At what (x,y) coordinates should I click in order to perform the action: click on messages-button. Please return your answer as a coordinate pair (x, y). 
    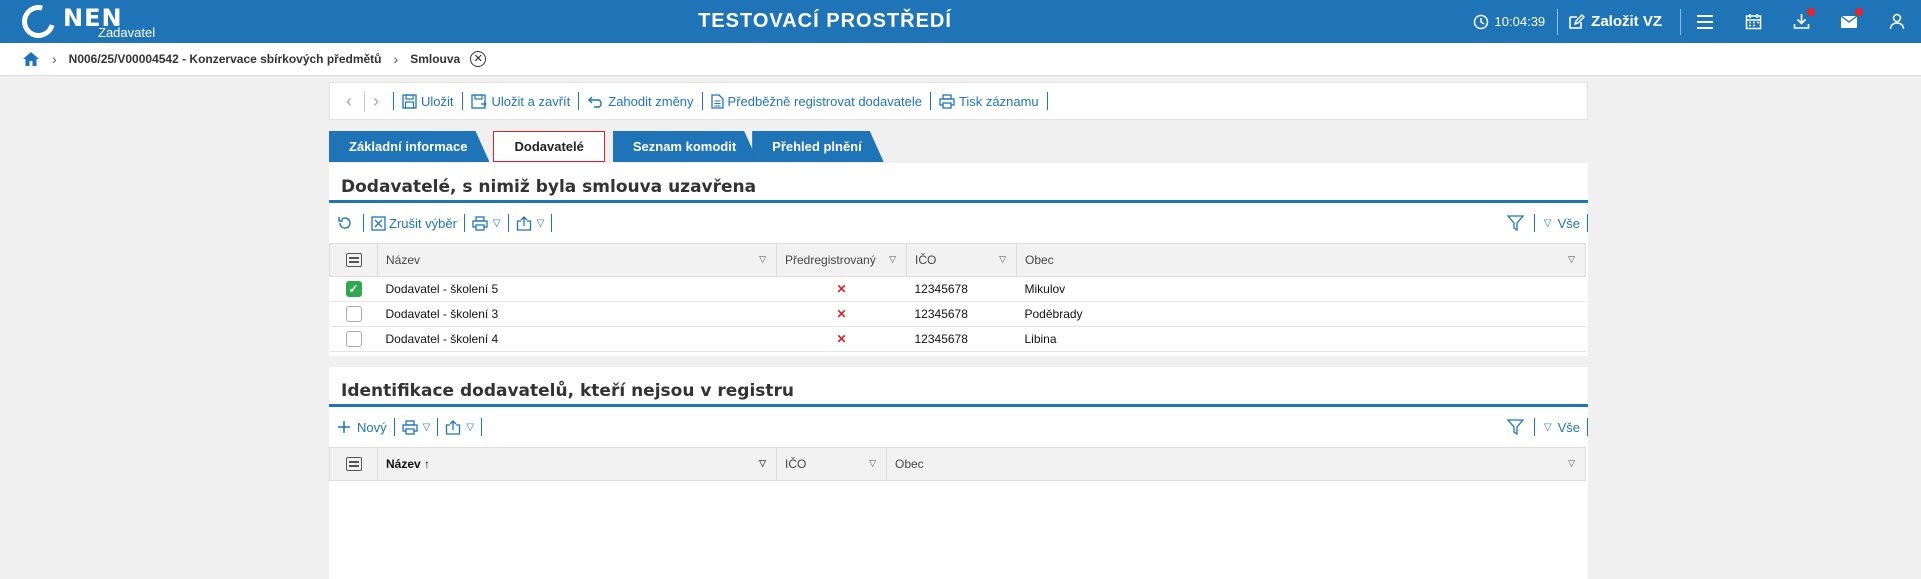
    Looking at the image, I should click on (1849, 21).